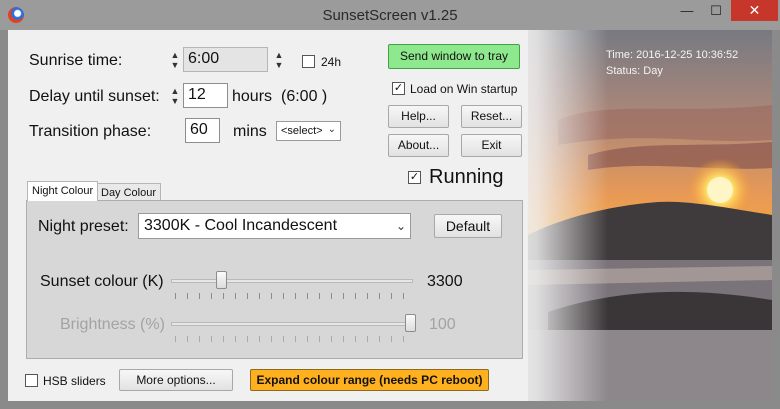  What do you see at coordinates (83, 226) in the screenshot?
I see `night-preset-label: Night preset:` at bounding box center [83, 226].